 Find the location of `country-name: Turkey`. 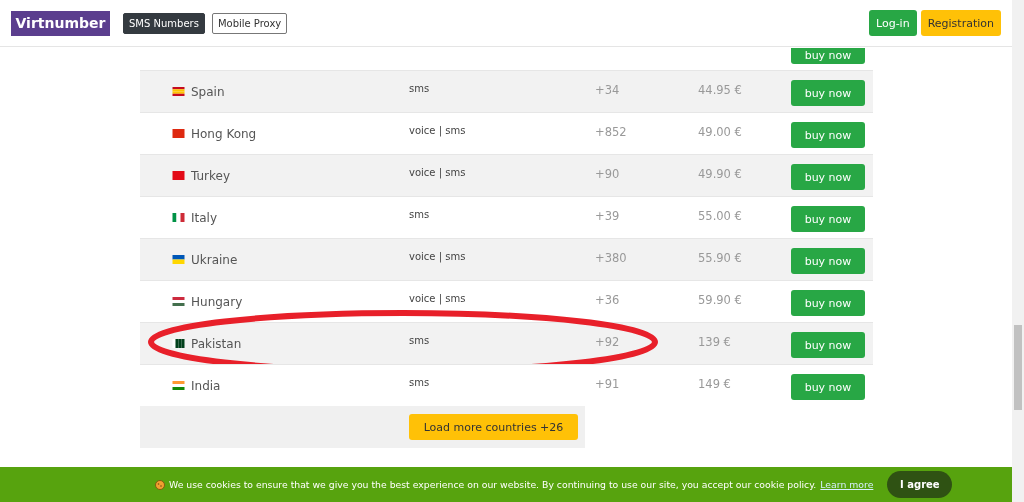

country-name: Turkey is located at coordinates (211, 175).